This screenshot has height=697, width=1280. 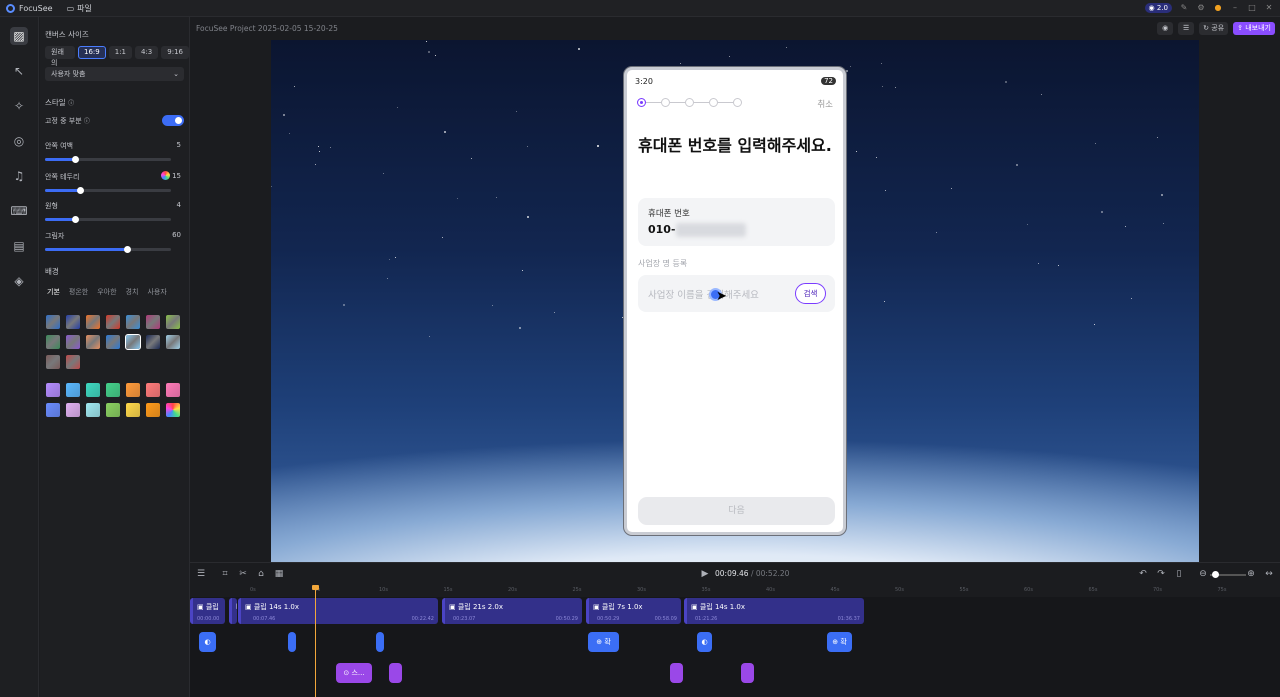 I want to click on tab-elegant: 우아한, so click(x=106, y=292).